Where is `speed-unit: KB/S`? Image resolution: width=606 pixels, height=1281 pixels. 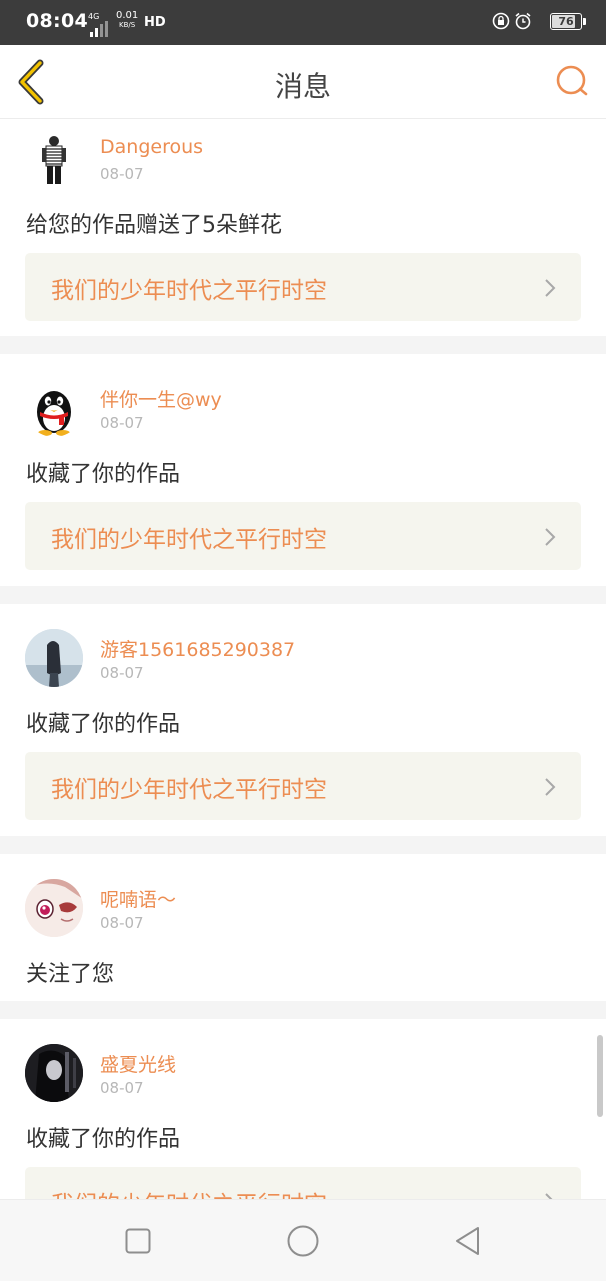
speed-unit: KB/S is located at coordinates (127, 25).